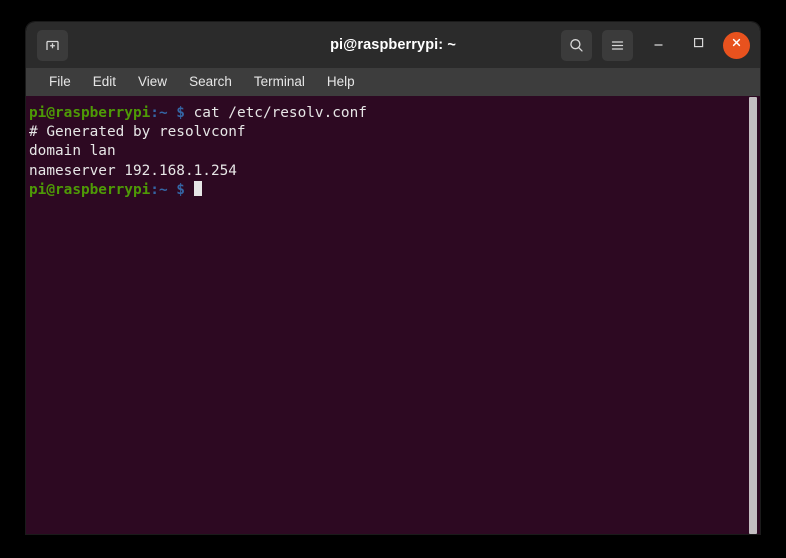 Image resolution: width=786 pixels, height=558 pixels. I want to click on titlebar-controls, so click(656, 45).